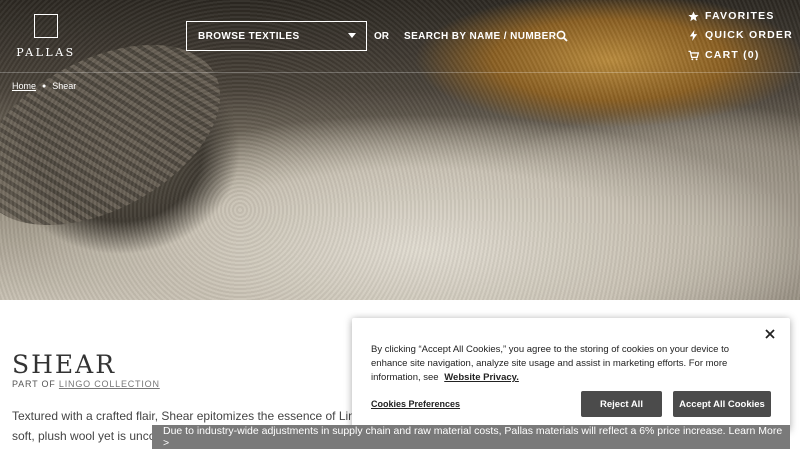 The height and width of the screenshot is (450, 800). I want to click on chevron-down-icon, so click(352, 35).